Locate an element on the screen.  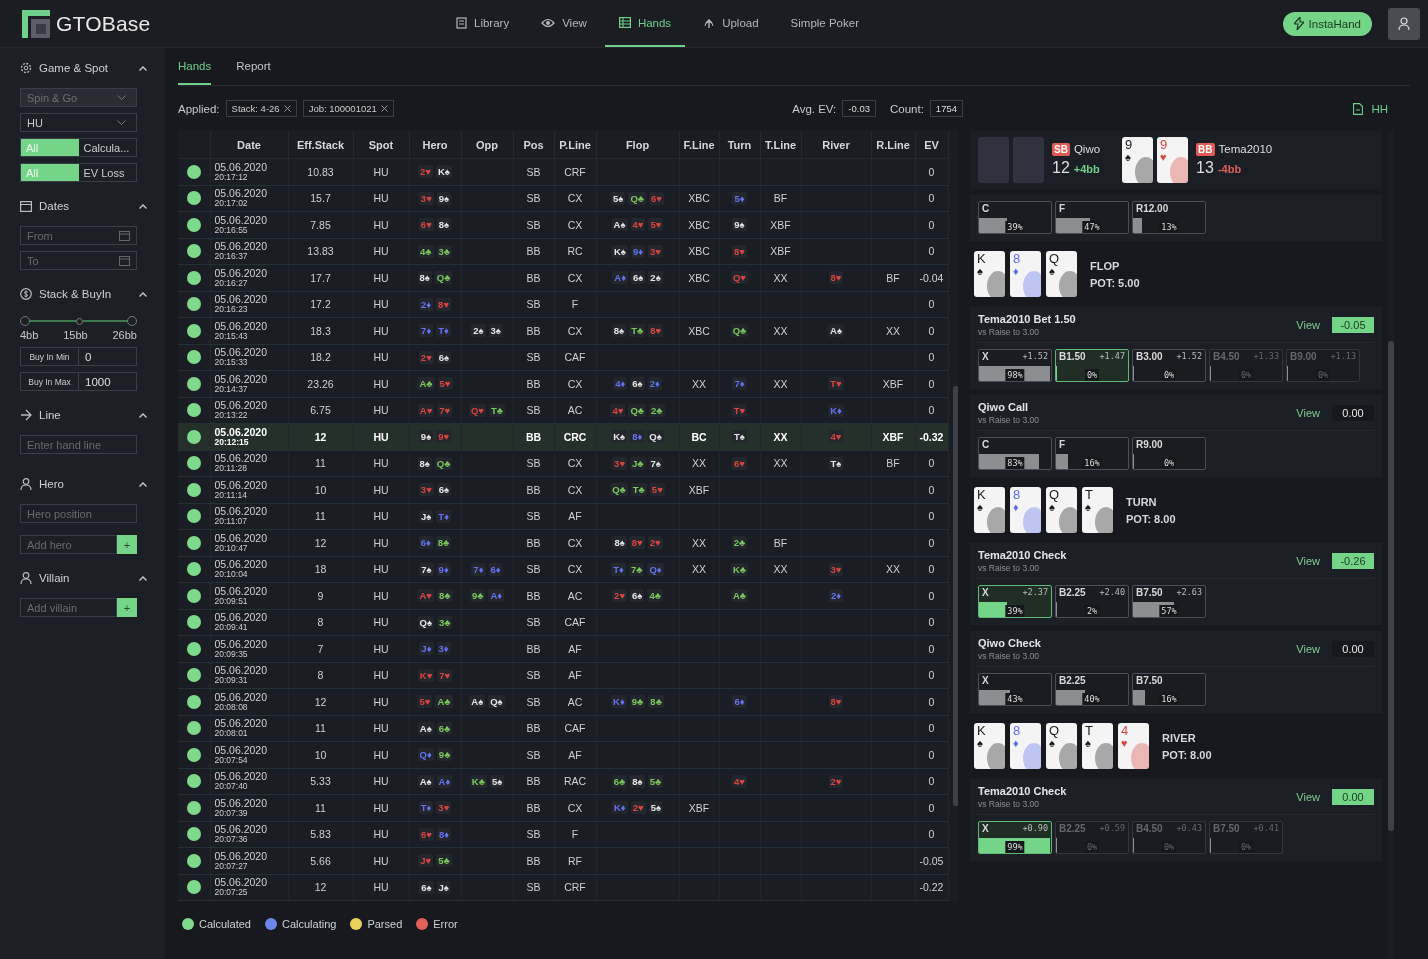
table-row: 05.06.2020 20:09:35 7 HU J♦ 3♦ BB AF 0 is located at coordinates (563, 648).